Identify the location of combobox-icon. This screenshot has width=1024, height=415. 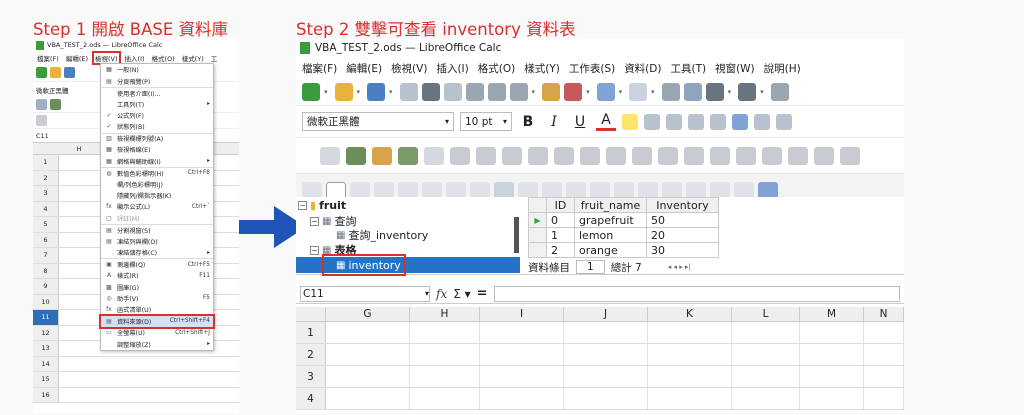
(564, 155).